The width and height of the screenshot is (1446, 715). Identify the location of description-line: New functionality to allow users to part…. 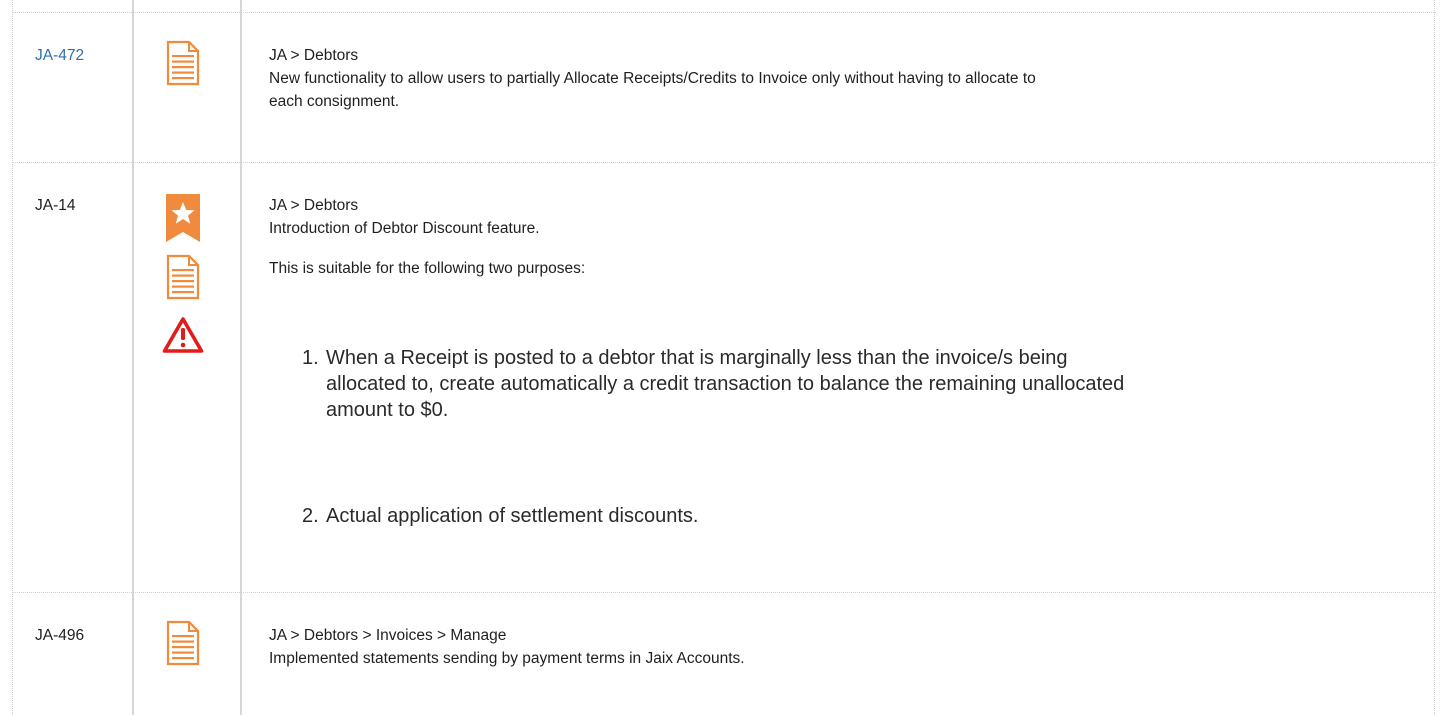
(652, 78).